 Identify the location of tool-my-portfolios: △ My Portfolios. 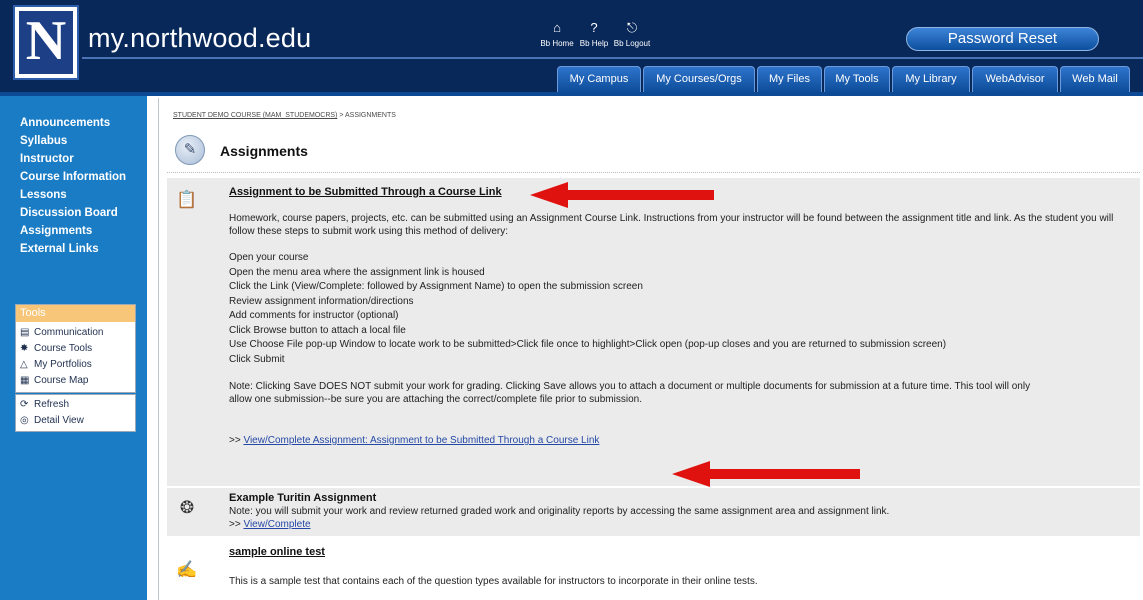
(75, 365).